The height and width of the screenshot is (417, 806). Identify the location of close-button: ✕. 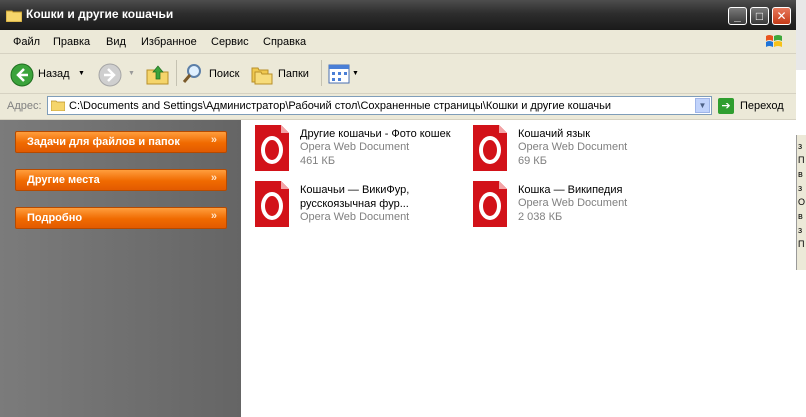
(781, 16).